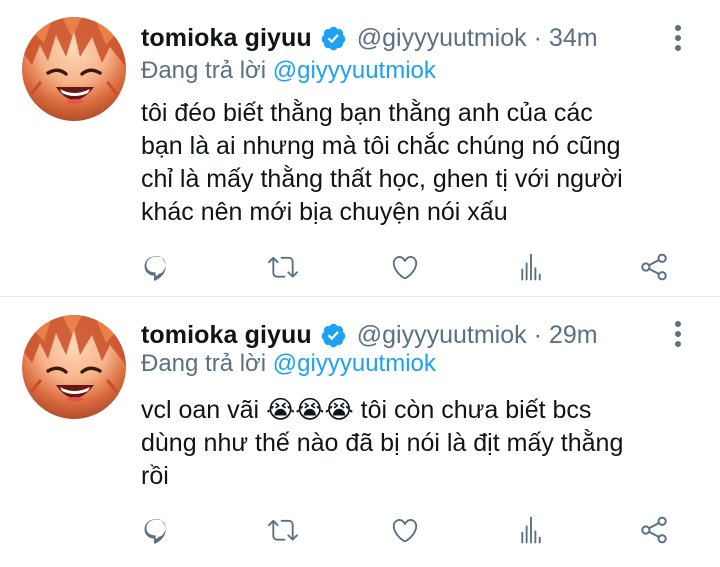 This screenshot has width=720, height=567. What do you see at coordinates (573, 38) in the screenshot?
I see `timestamp: 34m` at bounding box center [573, 38].